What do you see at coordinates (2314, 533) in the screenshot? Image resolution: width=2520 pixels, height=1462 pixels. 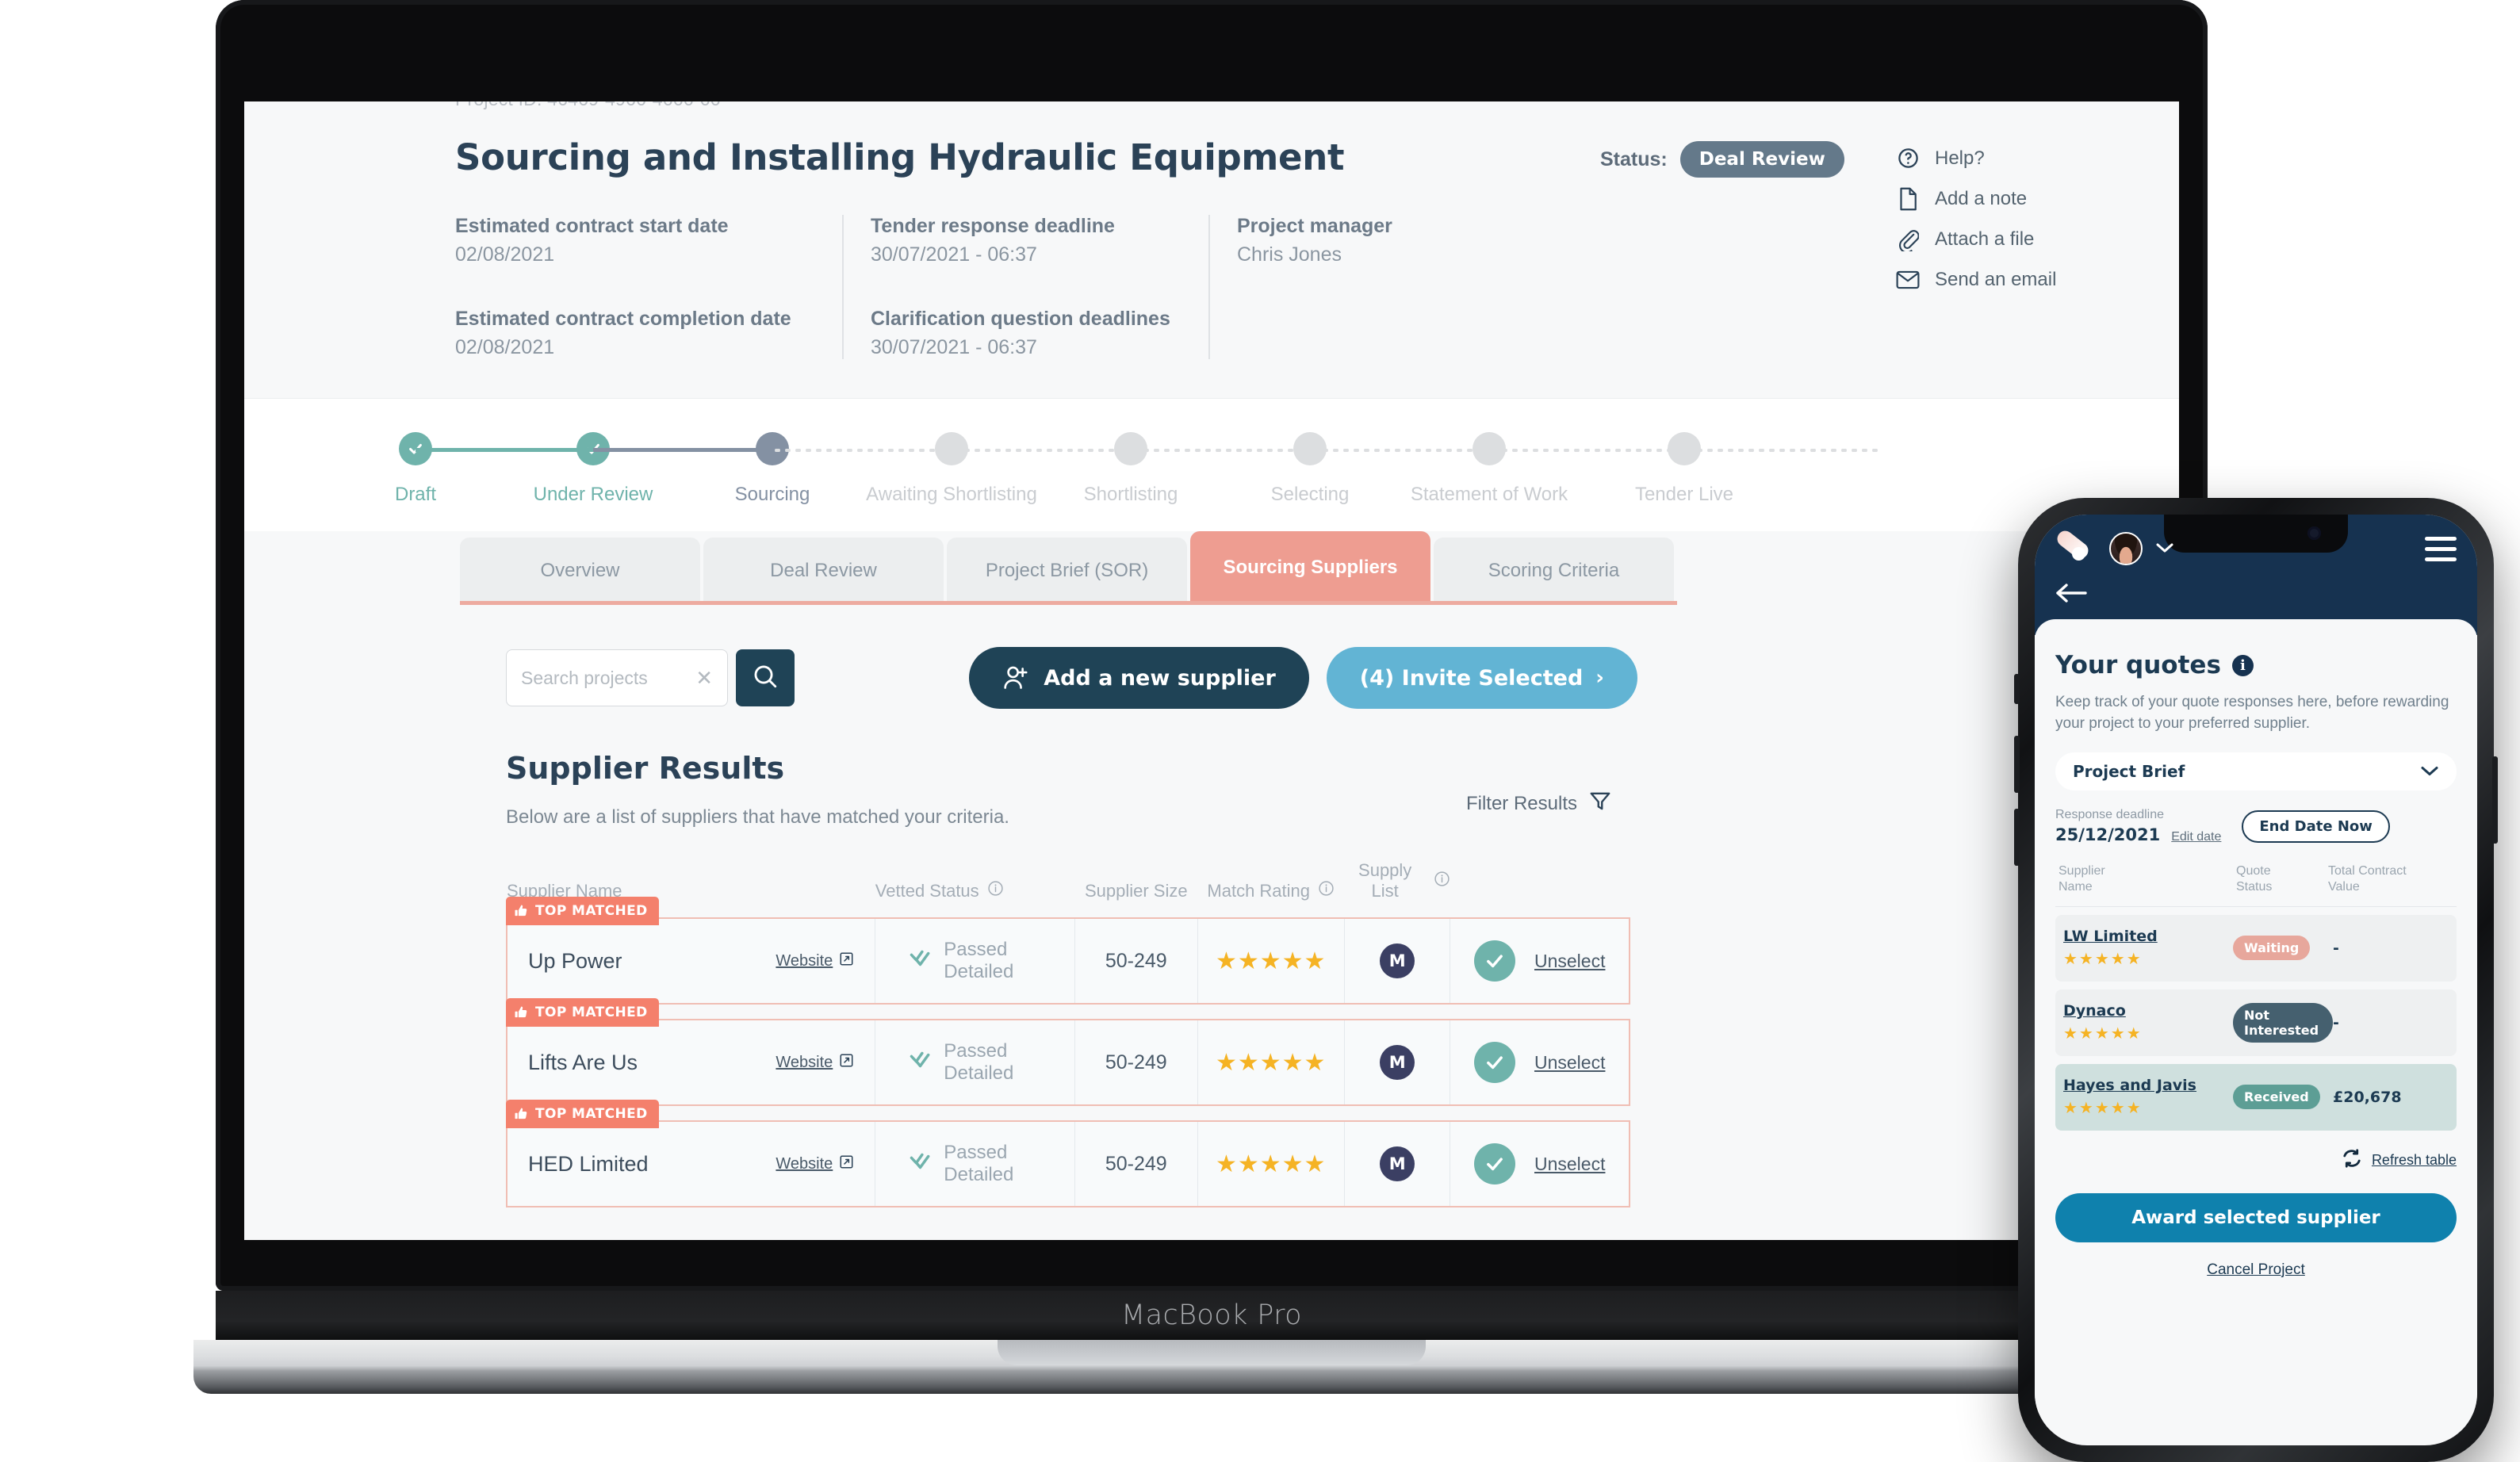 I see `front-camera-icon` at bounding box center [2314, 533].